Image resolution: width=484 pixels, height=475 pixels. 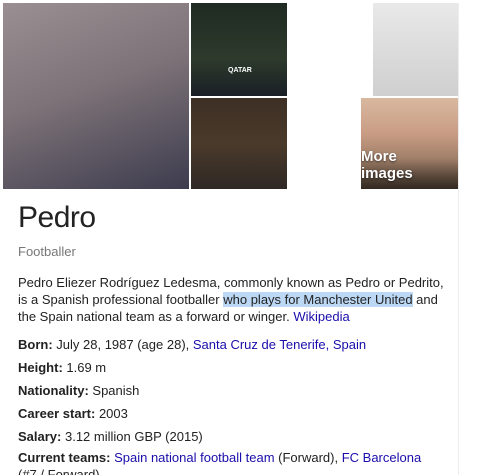 What do you see at coordinates (409, 143) in the screenshot?
I see `image-tile-7: More images` at bounding box center [409, 143].